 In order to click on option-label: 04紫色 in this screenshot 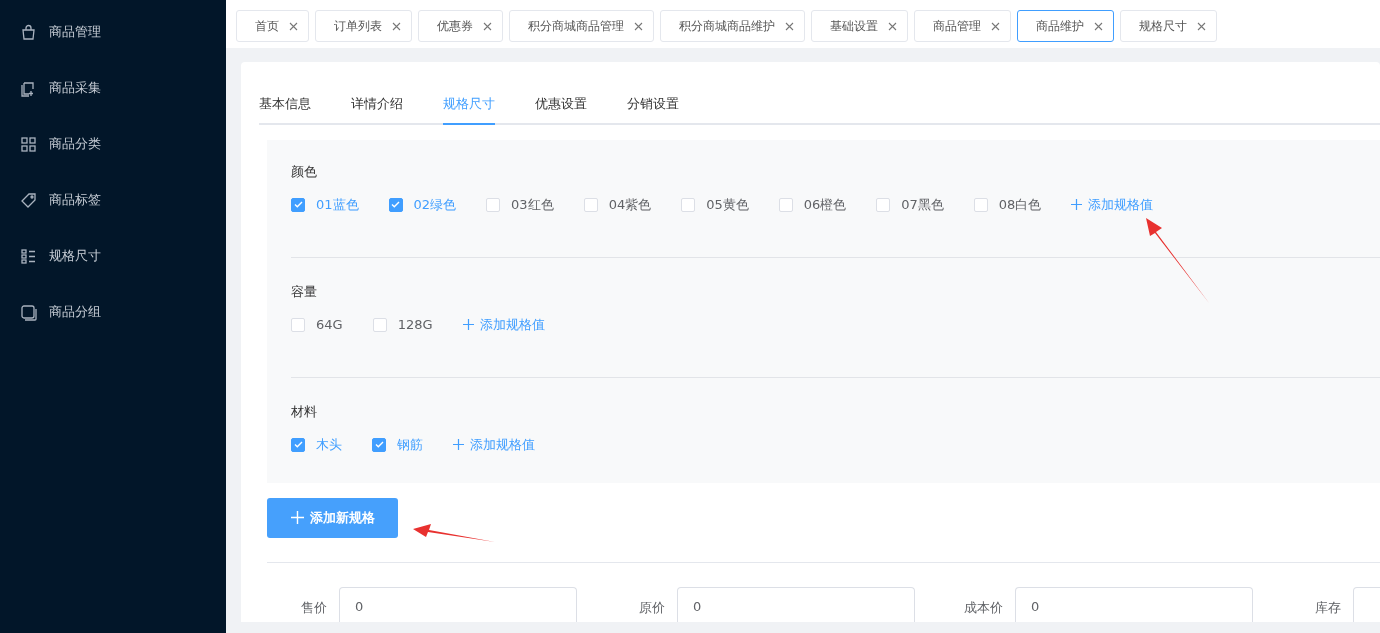, I will do `click(630, 205)`.